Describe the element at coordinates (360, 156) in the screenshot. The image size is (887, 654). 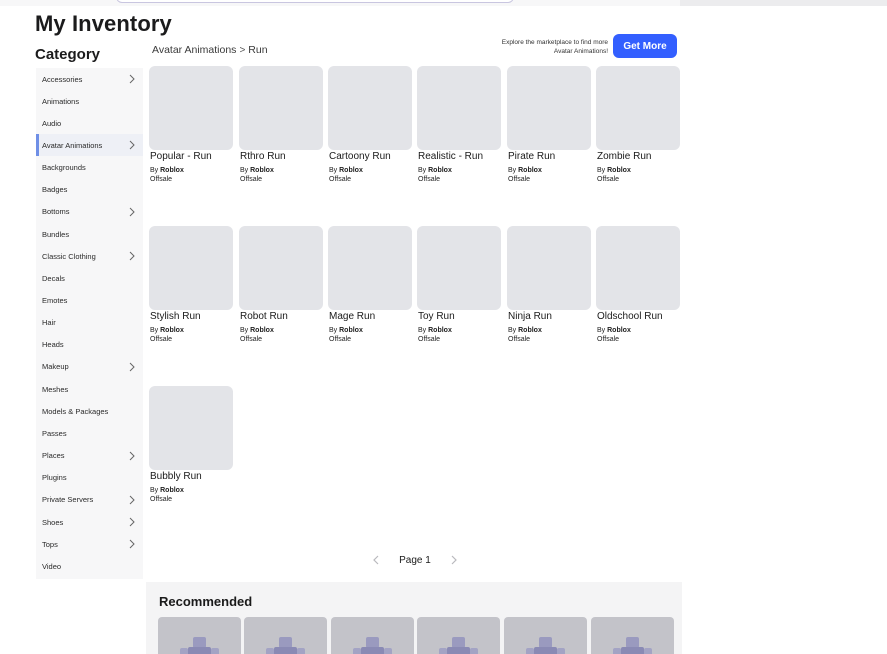
I see `item-name: Cartoony Run` at that location.